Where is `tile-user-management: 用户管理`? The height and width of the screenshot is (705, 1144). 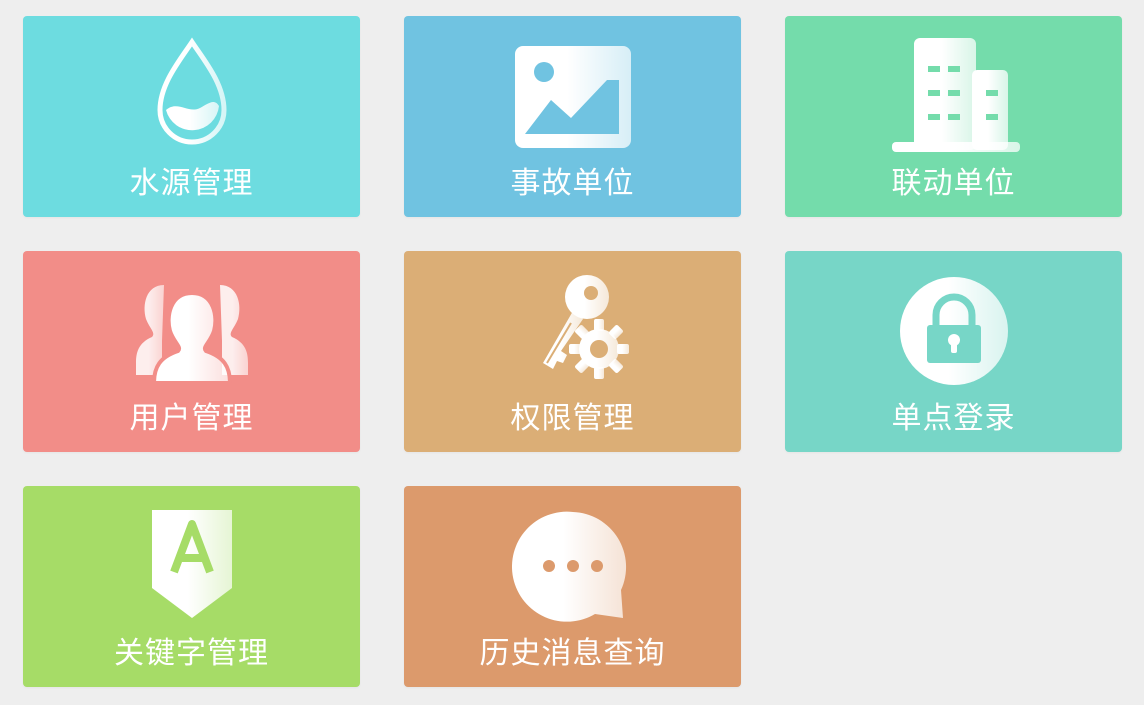
tile-user-management: 用户管理 is located at coordinates (191, 351).